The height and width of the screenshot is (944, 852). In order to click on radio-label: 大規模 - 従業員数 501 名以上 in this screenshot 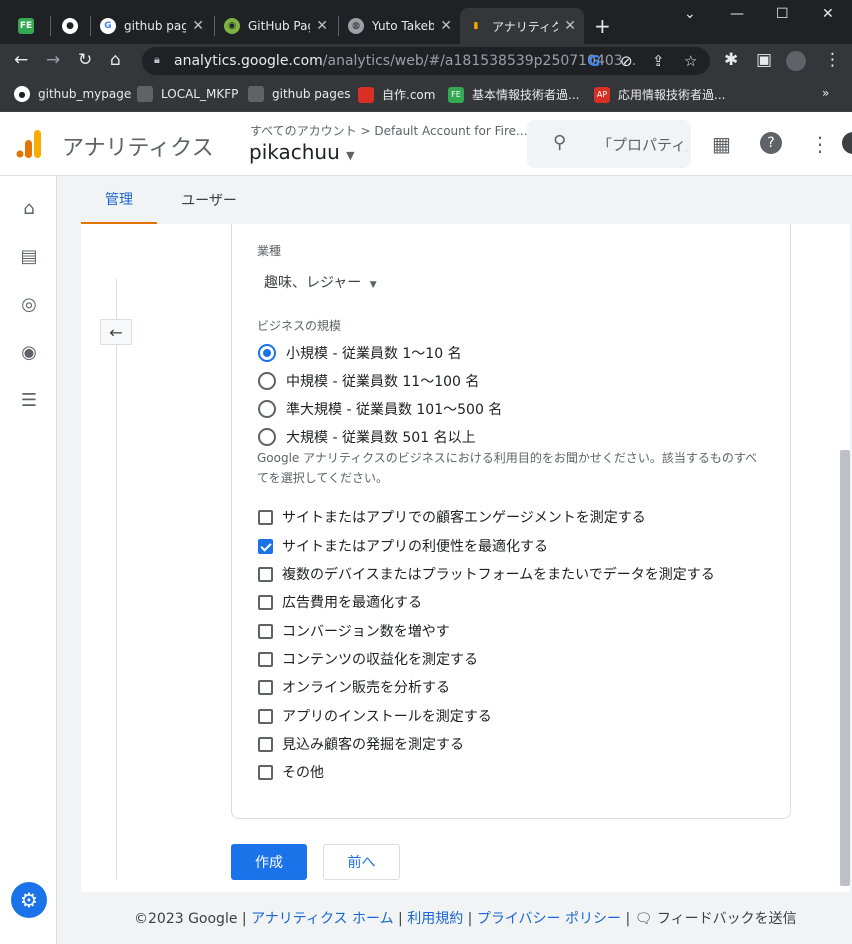, I will do `click(381, 438)`.